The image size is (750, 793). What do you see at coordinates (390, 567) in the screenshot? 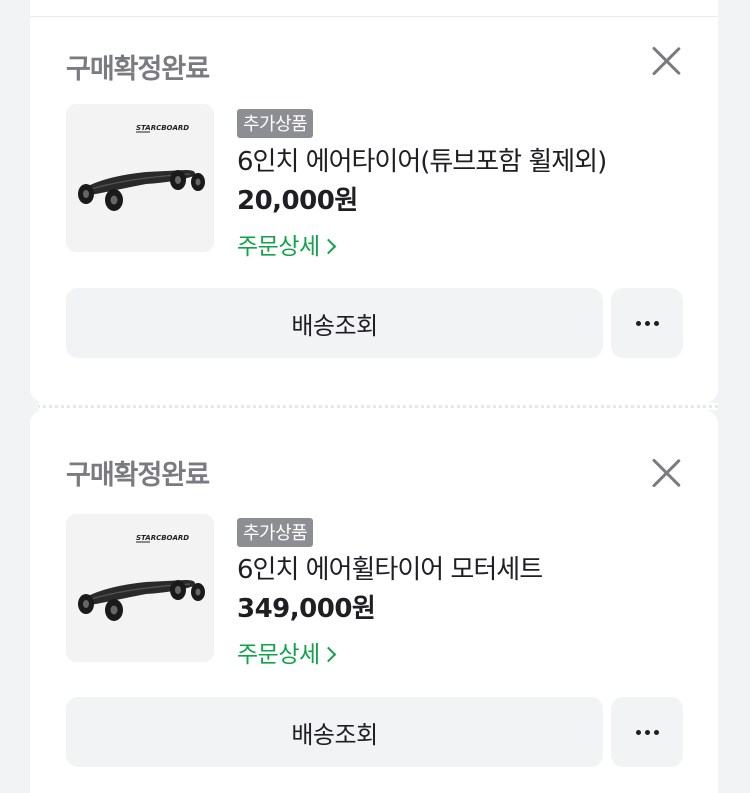
I see `product-name: 6인치 에어휠타이어 모터세트` at bounding box center [390, 567].